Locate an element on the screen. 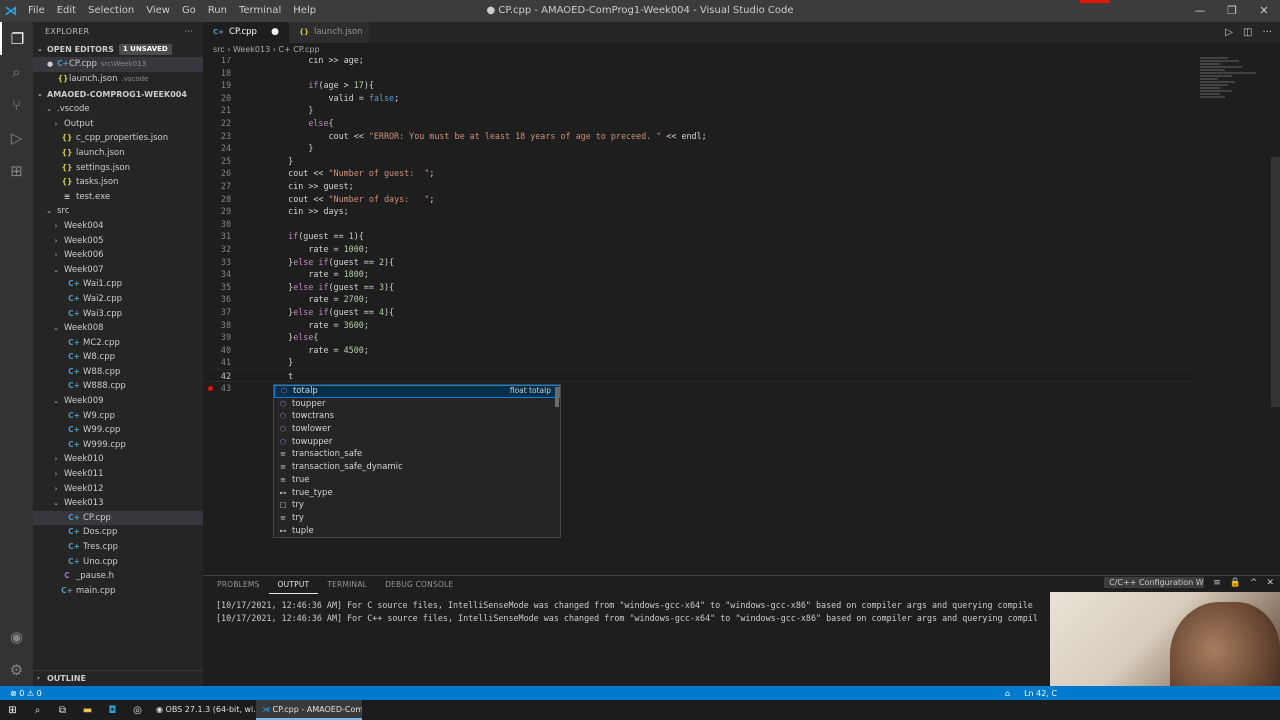 The width and height of the screenshot is (1280, 720). file-item: C+ W99.cpp is located at coordinates (118, 430).